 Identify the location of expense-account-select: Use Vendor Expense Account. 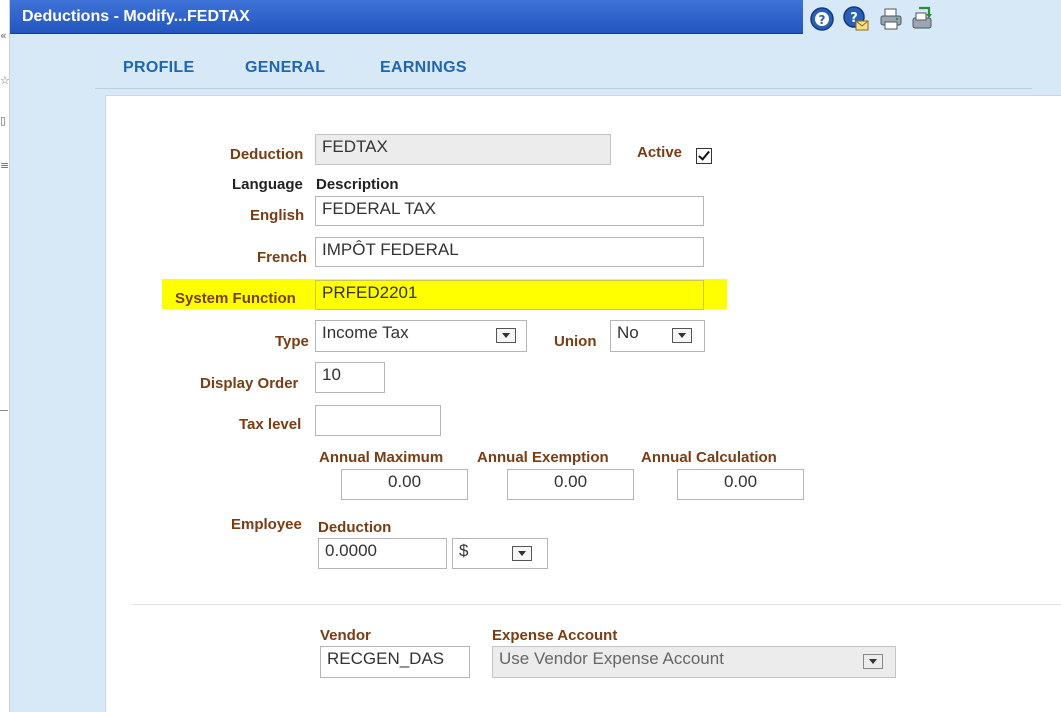
(694, 662).